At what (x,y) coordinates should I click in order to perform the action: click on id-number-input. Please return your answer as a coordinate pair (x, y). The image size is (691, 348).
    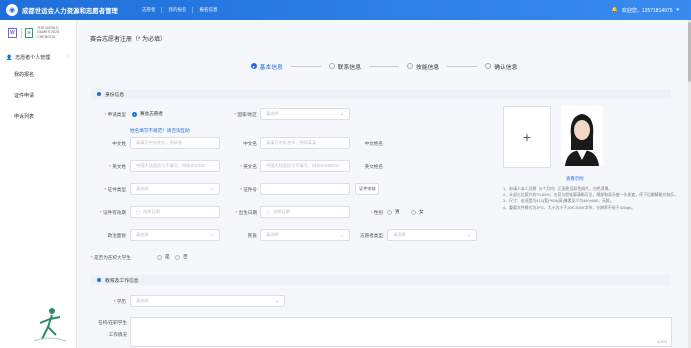
    Looking at the image, I should click on (305, 189).